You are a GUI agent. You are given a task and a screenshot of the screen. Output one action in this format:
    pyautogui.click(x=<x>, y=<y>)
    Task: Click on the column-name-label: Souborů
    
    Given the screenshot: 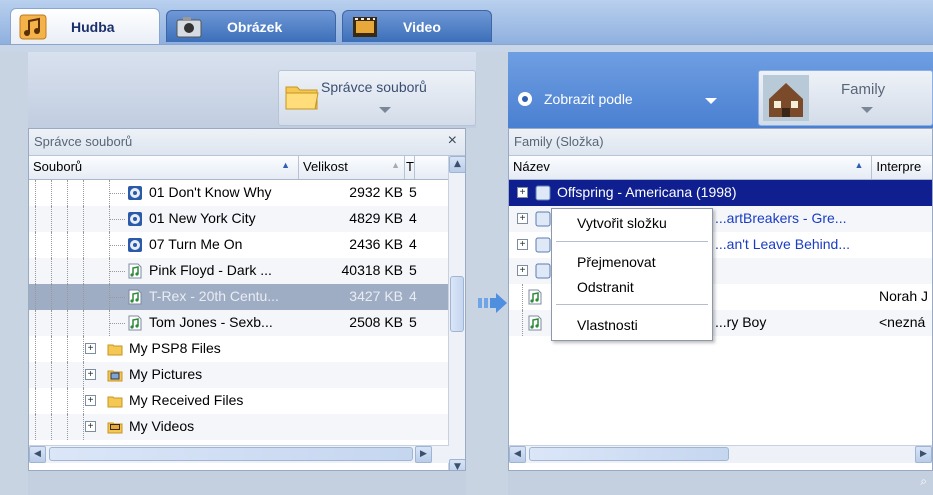 What is the action you would take?
    pyautogui.click(x=58, y=166)
    